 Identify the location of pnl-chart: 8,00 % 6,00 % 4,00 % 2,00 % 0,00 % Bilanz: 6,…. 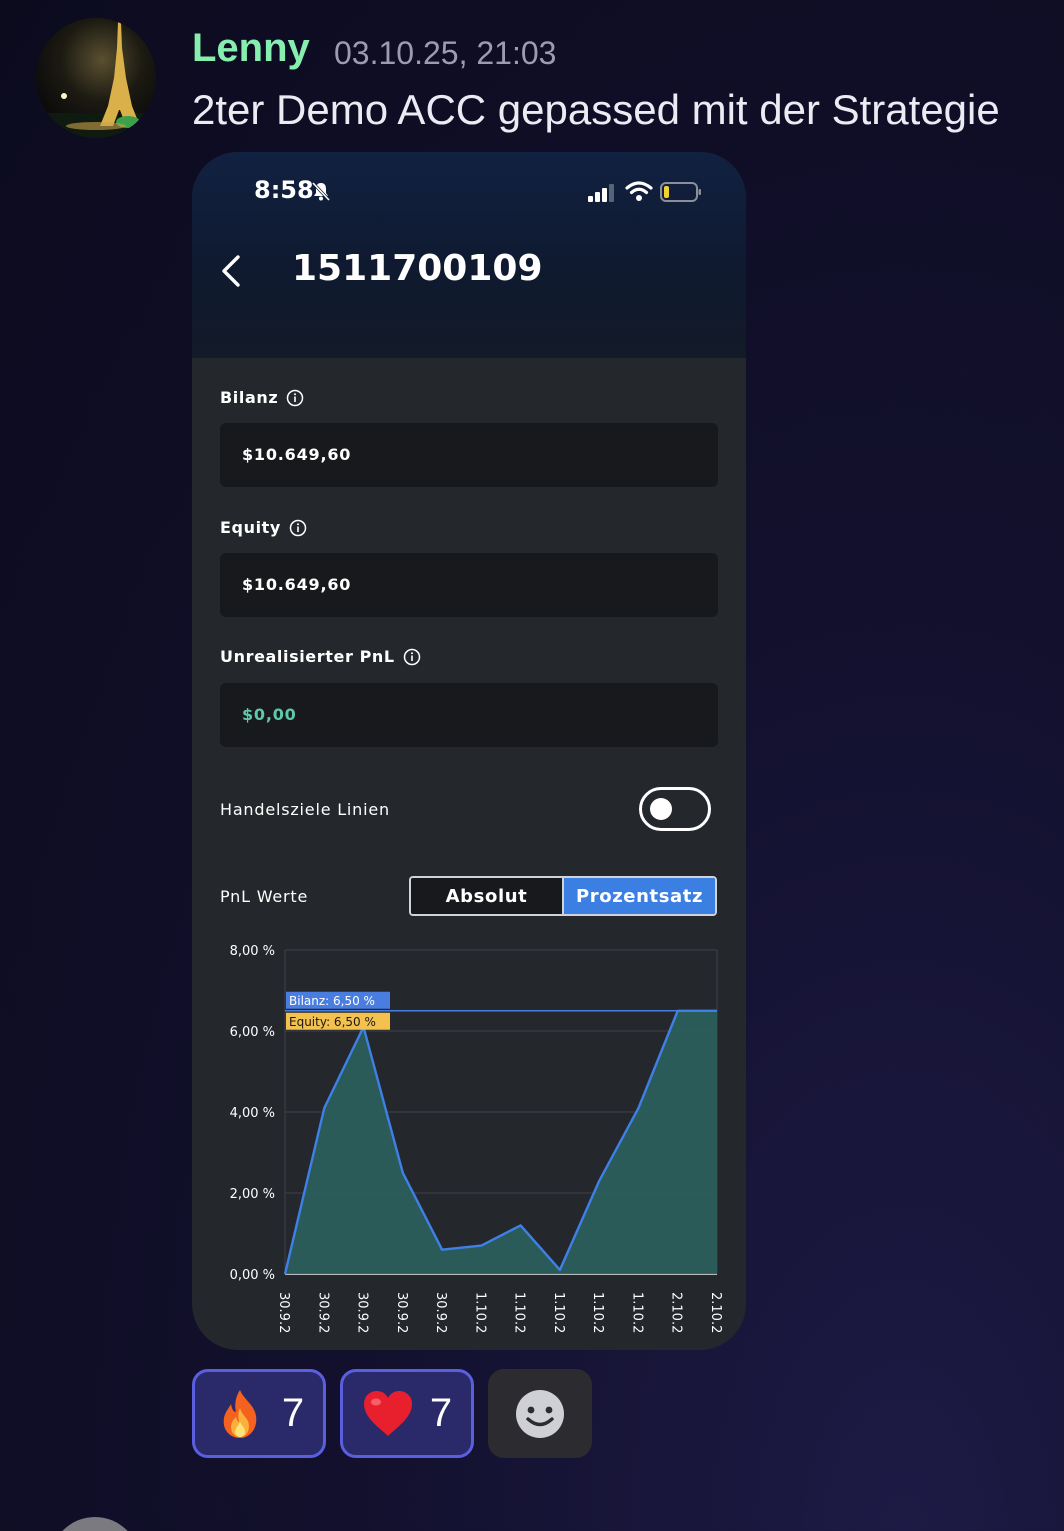
(469, 1141).